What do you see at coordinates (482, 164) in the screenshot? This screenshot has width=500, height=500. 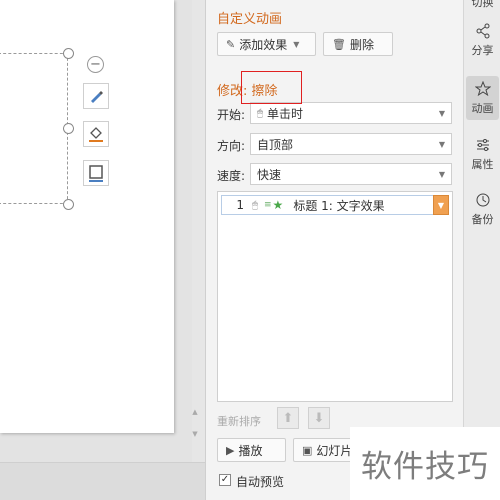 I see `rail-label: 属性` at bounding box center [482, 164].